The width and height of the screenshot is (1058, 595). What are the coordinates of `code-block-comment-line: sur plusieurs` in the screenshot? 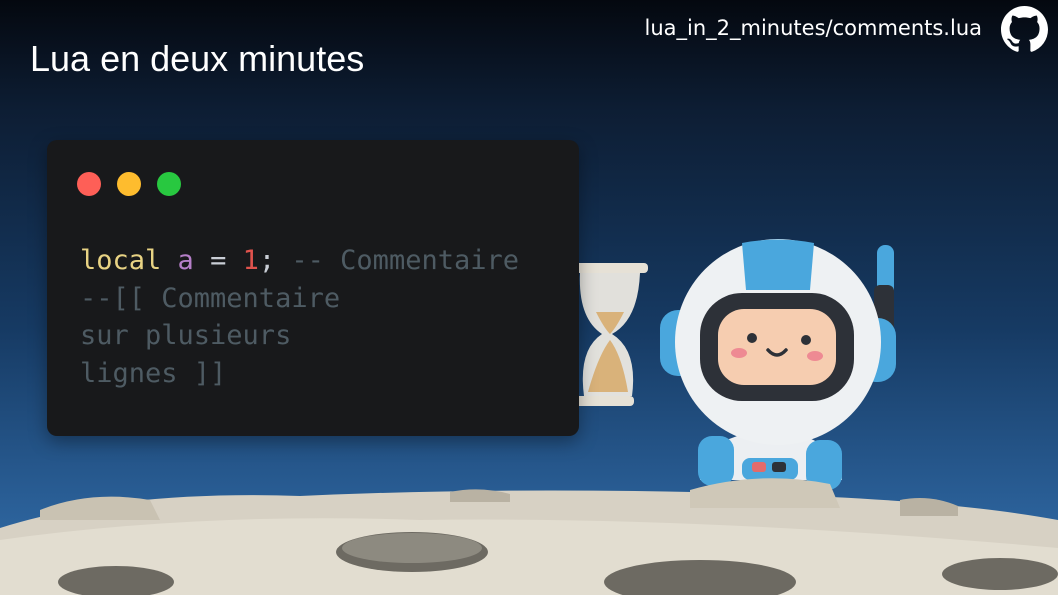 It's located at (186, 335).